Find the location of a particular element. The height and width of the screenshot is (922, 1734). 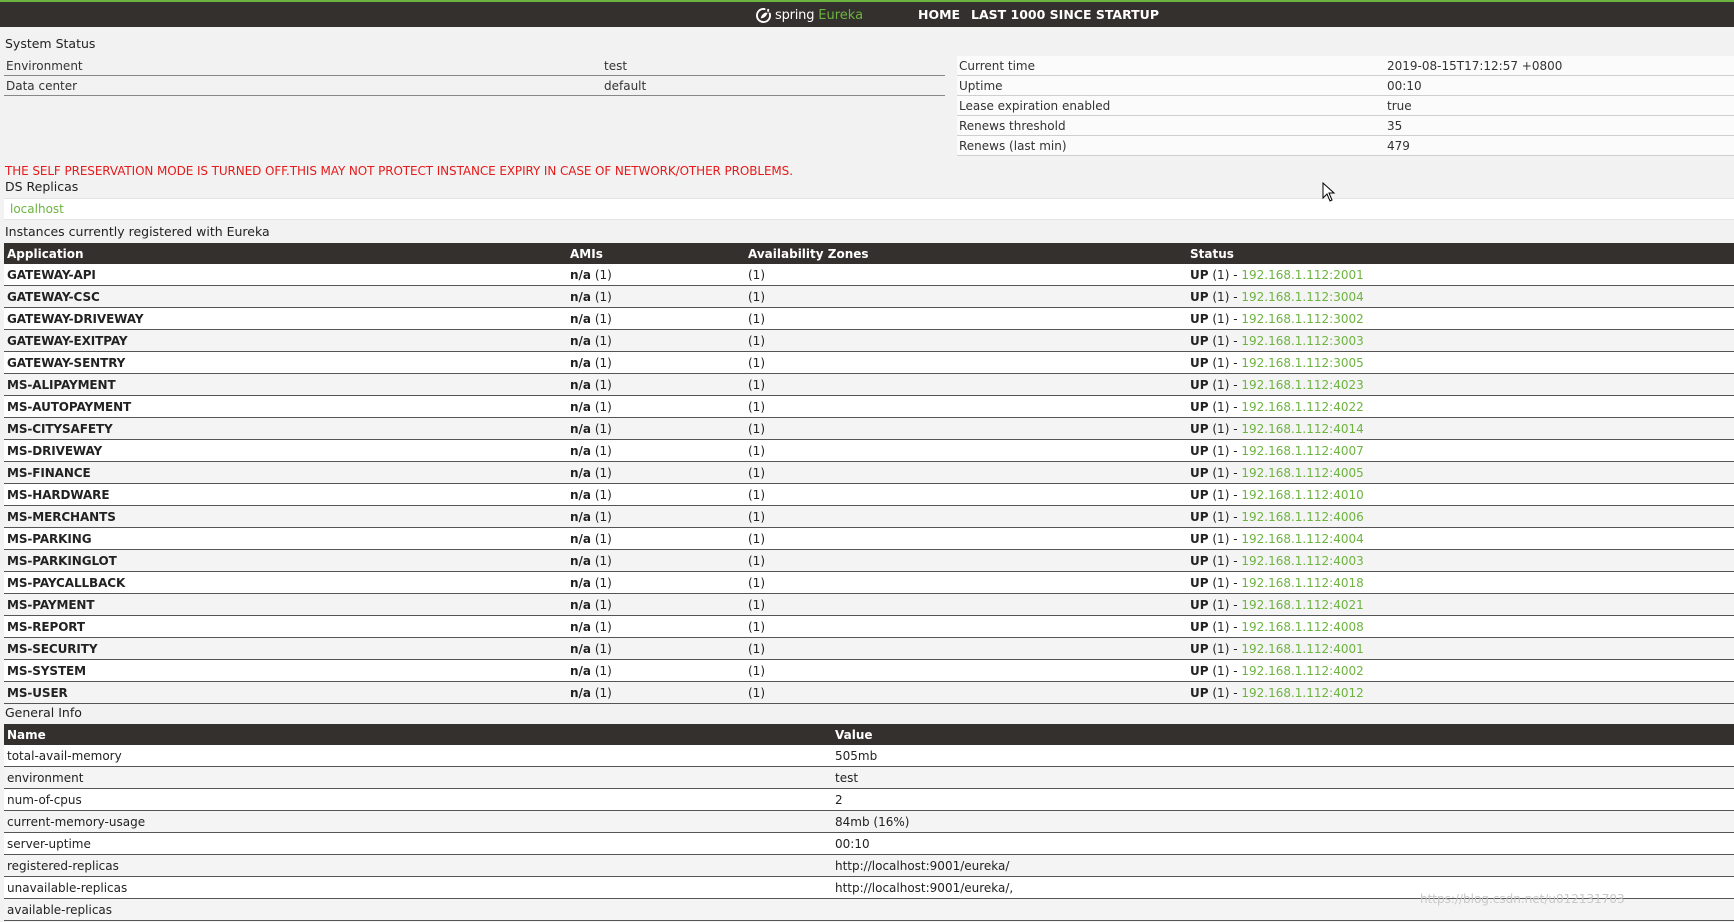

instance-link: 192.168.1.112:3005 is located at coordinates (1302, 363).